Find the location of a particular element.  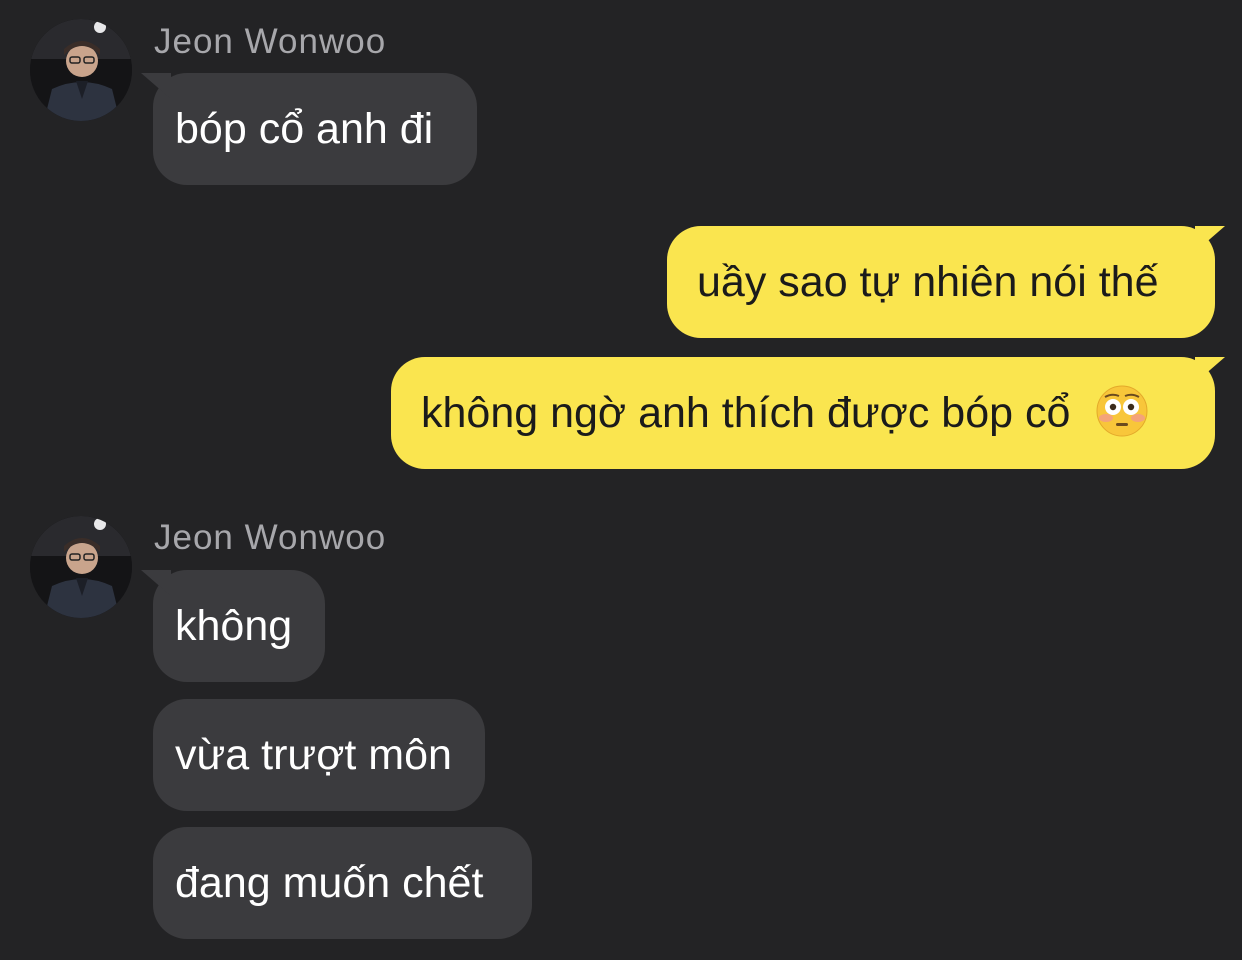

outgoing-message-bubble: không ngờ anh thích được bóp cổ is located at coordinates (803, 413).